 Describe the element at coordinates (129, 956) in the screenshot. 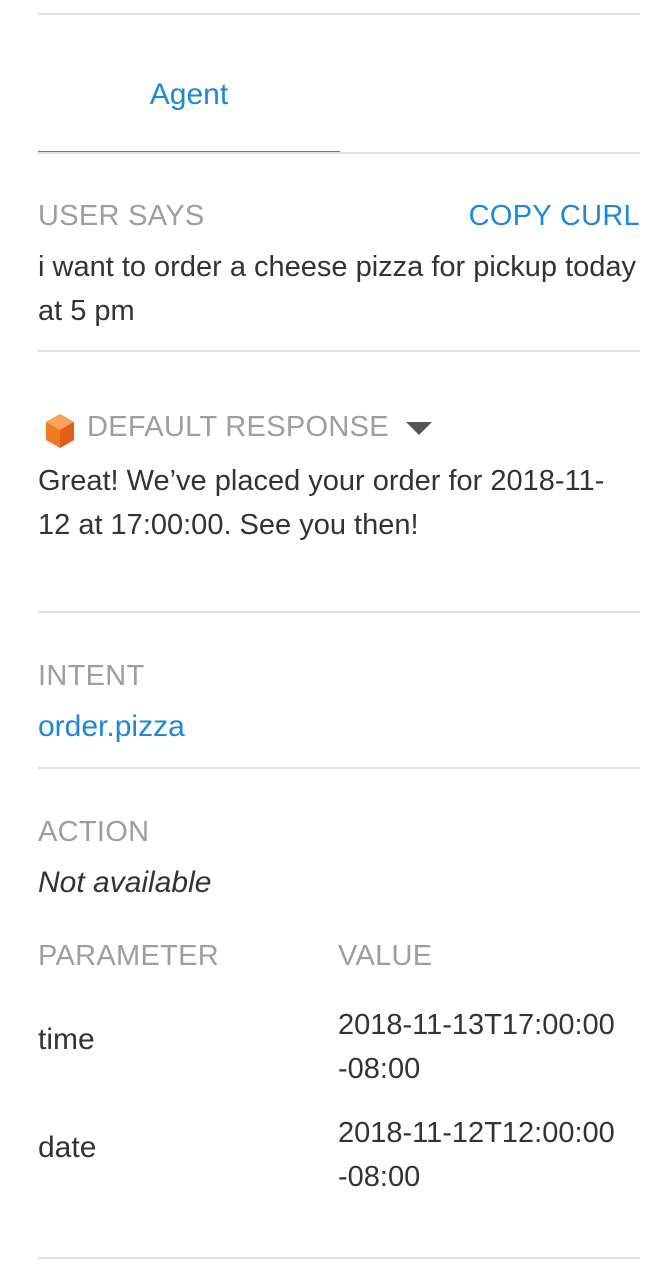

I see `parameter-column-header: PARAMETER` at that location.